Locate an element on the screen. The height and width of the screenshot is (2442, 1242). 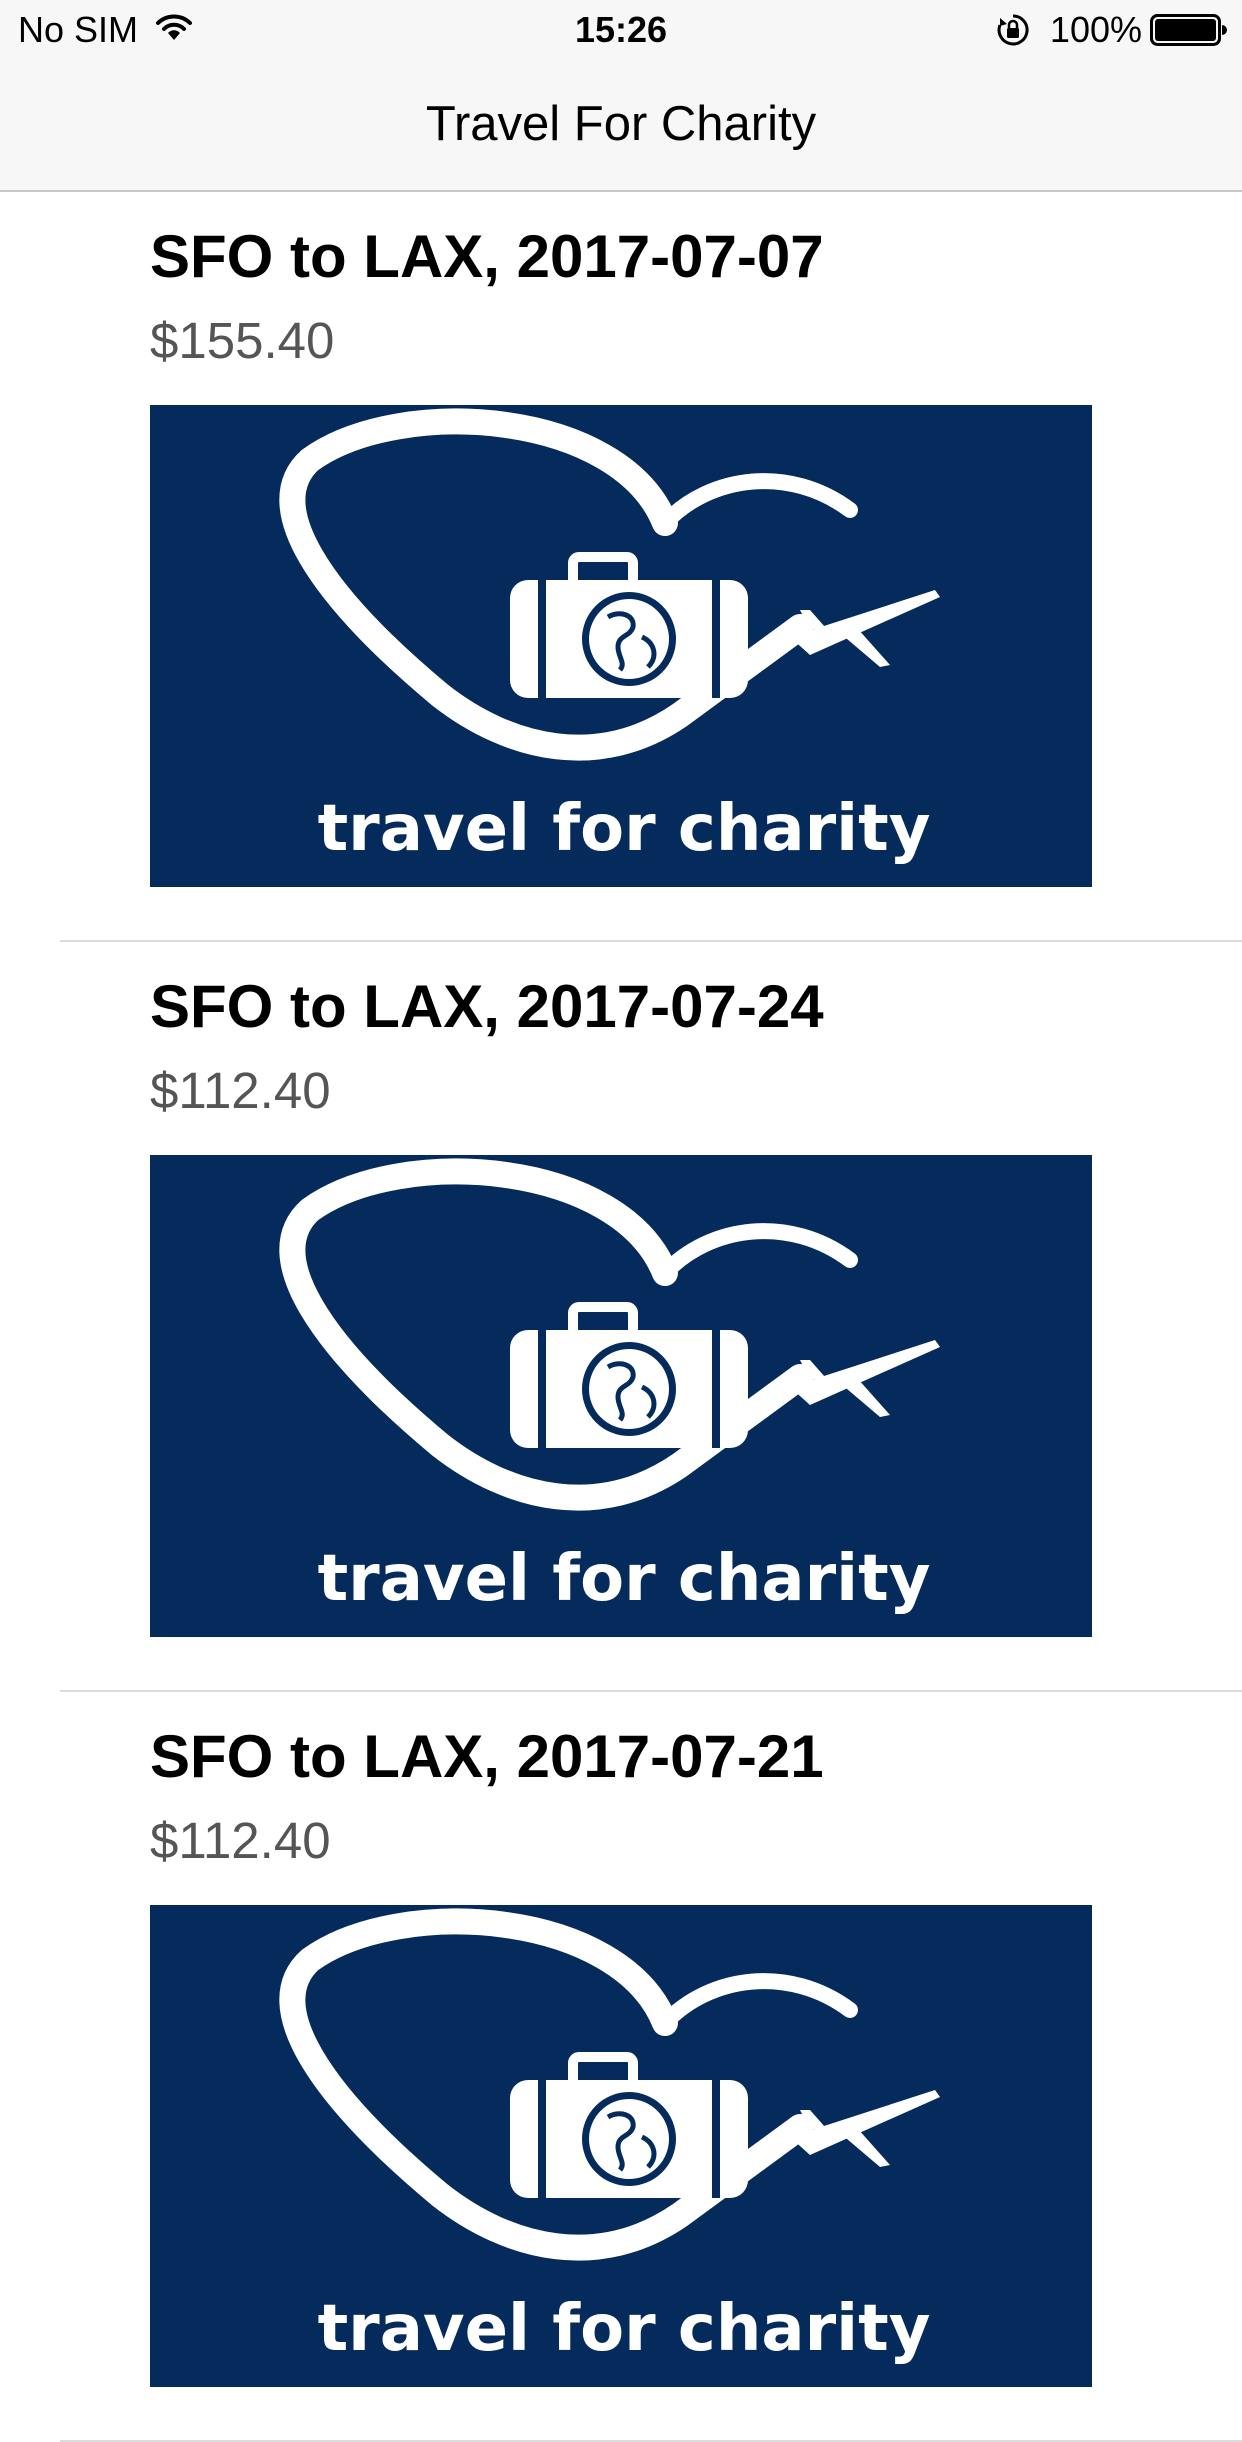
orientation-lock-icon is located at coordinates (1013, 32).